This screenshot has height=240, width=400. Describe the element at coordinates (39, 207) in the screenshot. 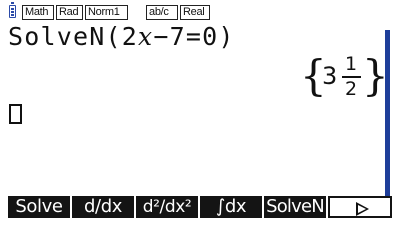

I see `f1-solve-button: Solve` at that location.